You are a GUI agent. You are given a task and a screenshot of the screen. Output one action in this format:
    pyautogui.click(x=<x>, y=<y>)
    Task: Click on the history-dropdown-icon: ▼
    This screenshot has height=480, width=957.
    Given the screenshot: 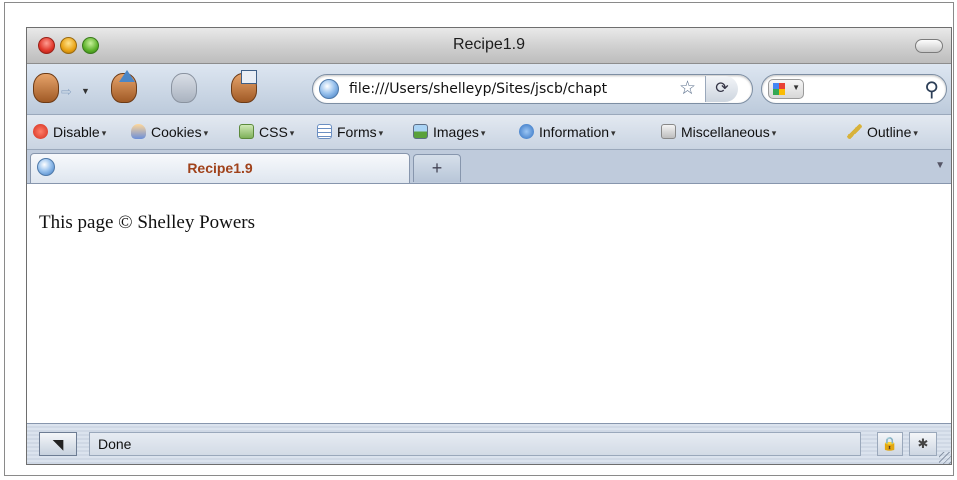 What is the action you would take?
    pyautogui.click(x=85, y=91)
    